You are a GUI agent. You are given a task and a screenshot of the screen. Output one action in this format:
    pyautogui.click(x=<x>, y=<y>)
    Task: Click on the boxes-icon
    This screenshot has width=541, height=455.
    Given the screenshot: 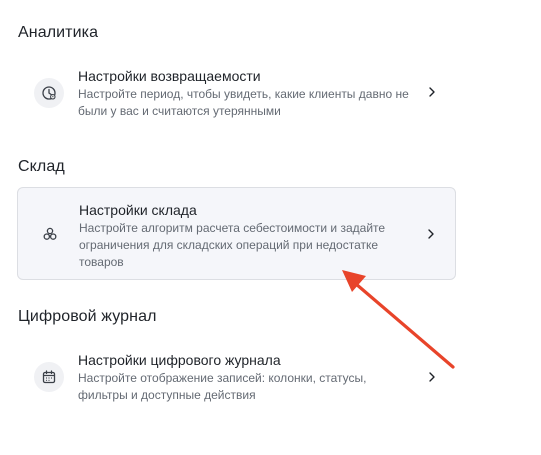 What is the action you would take?
    pyautogui.click(x=50, y=234)
    